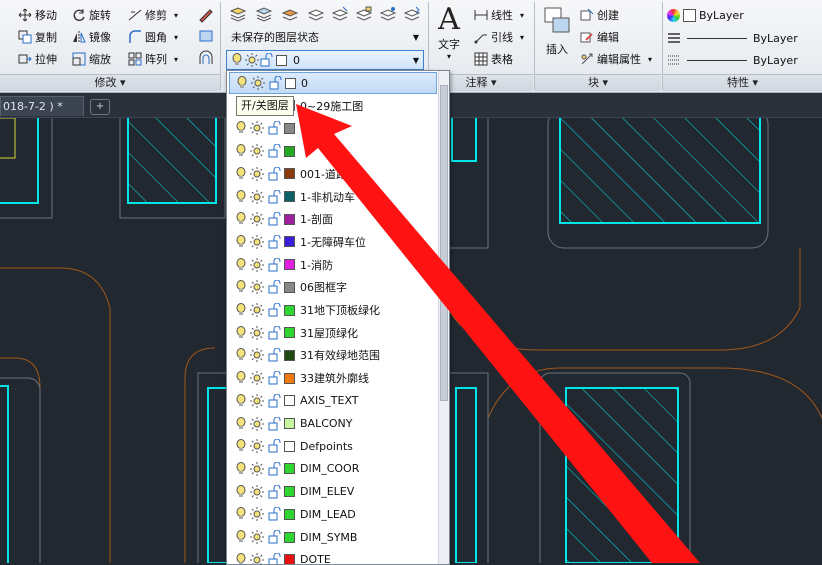 The image size is (822, 565). I want to click on create-block-button: 创建, so click(599, 15).